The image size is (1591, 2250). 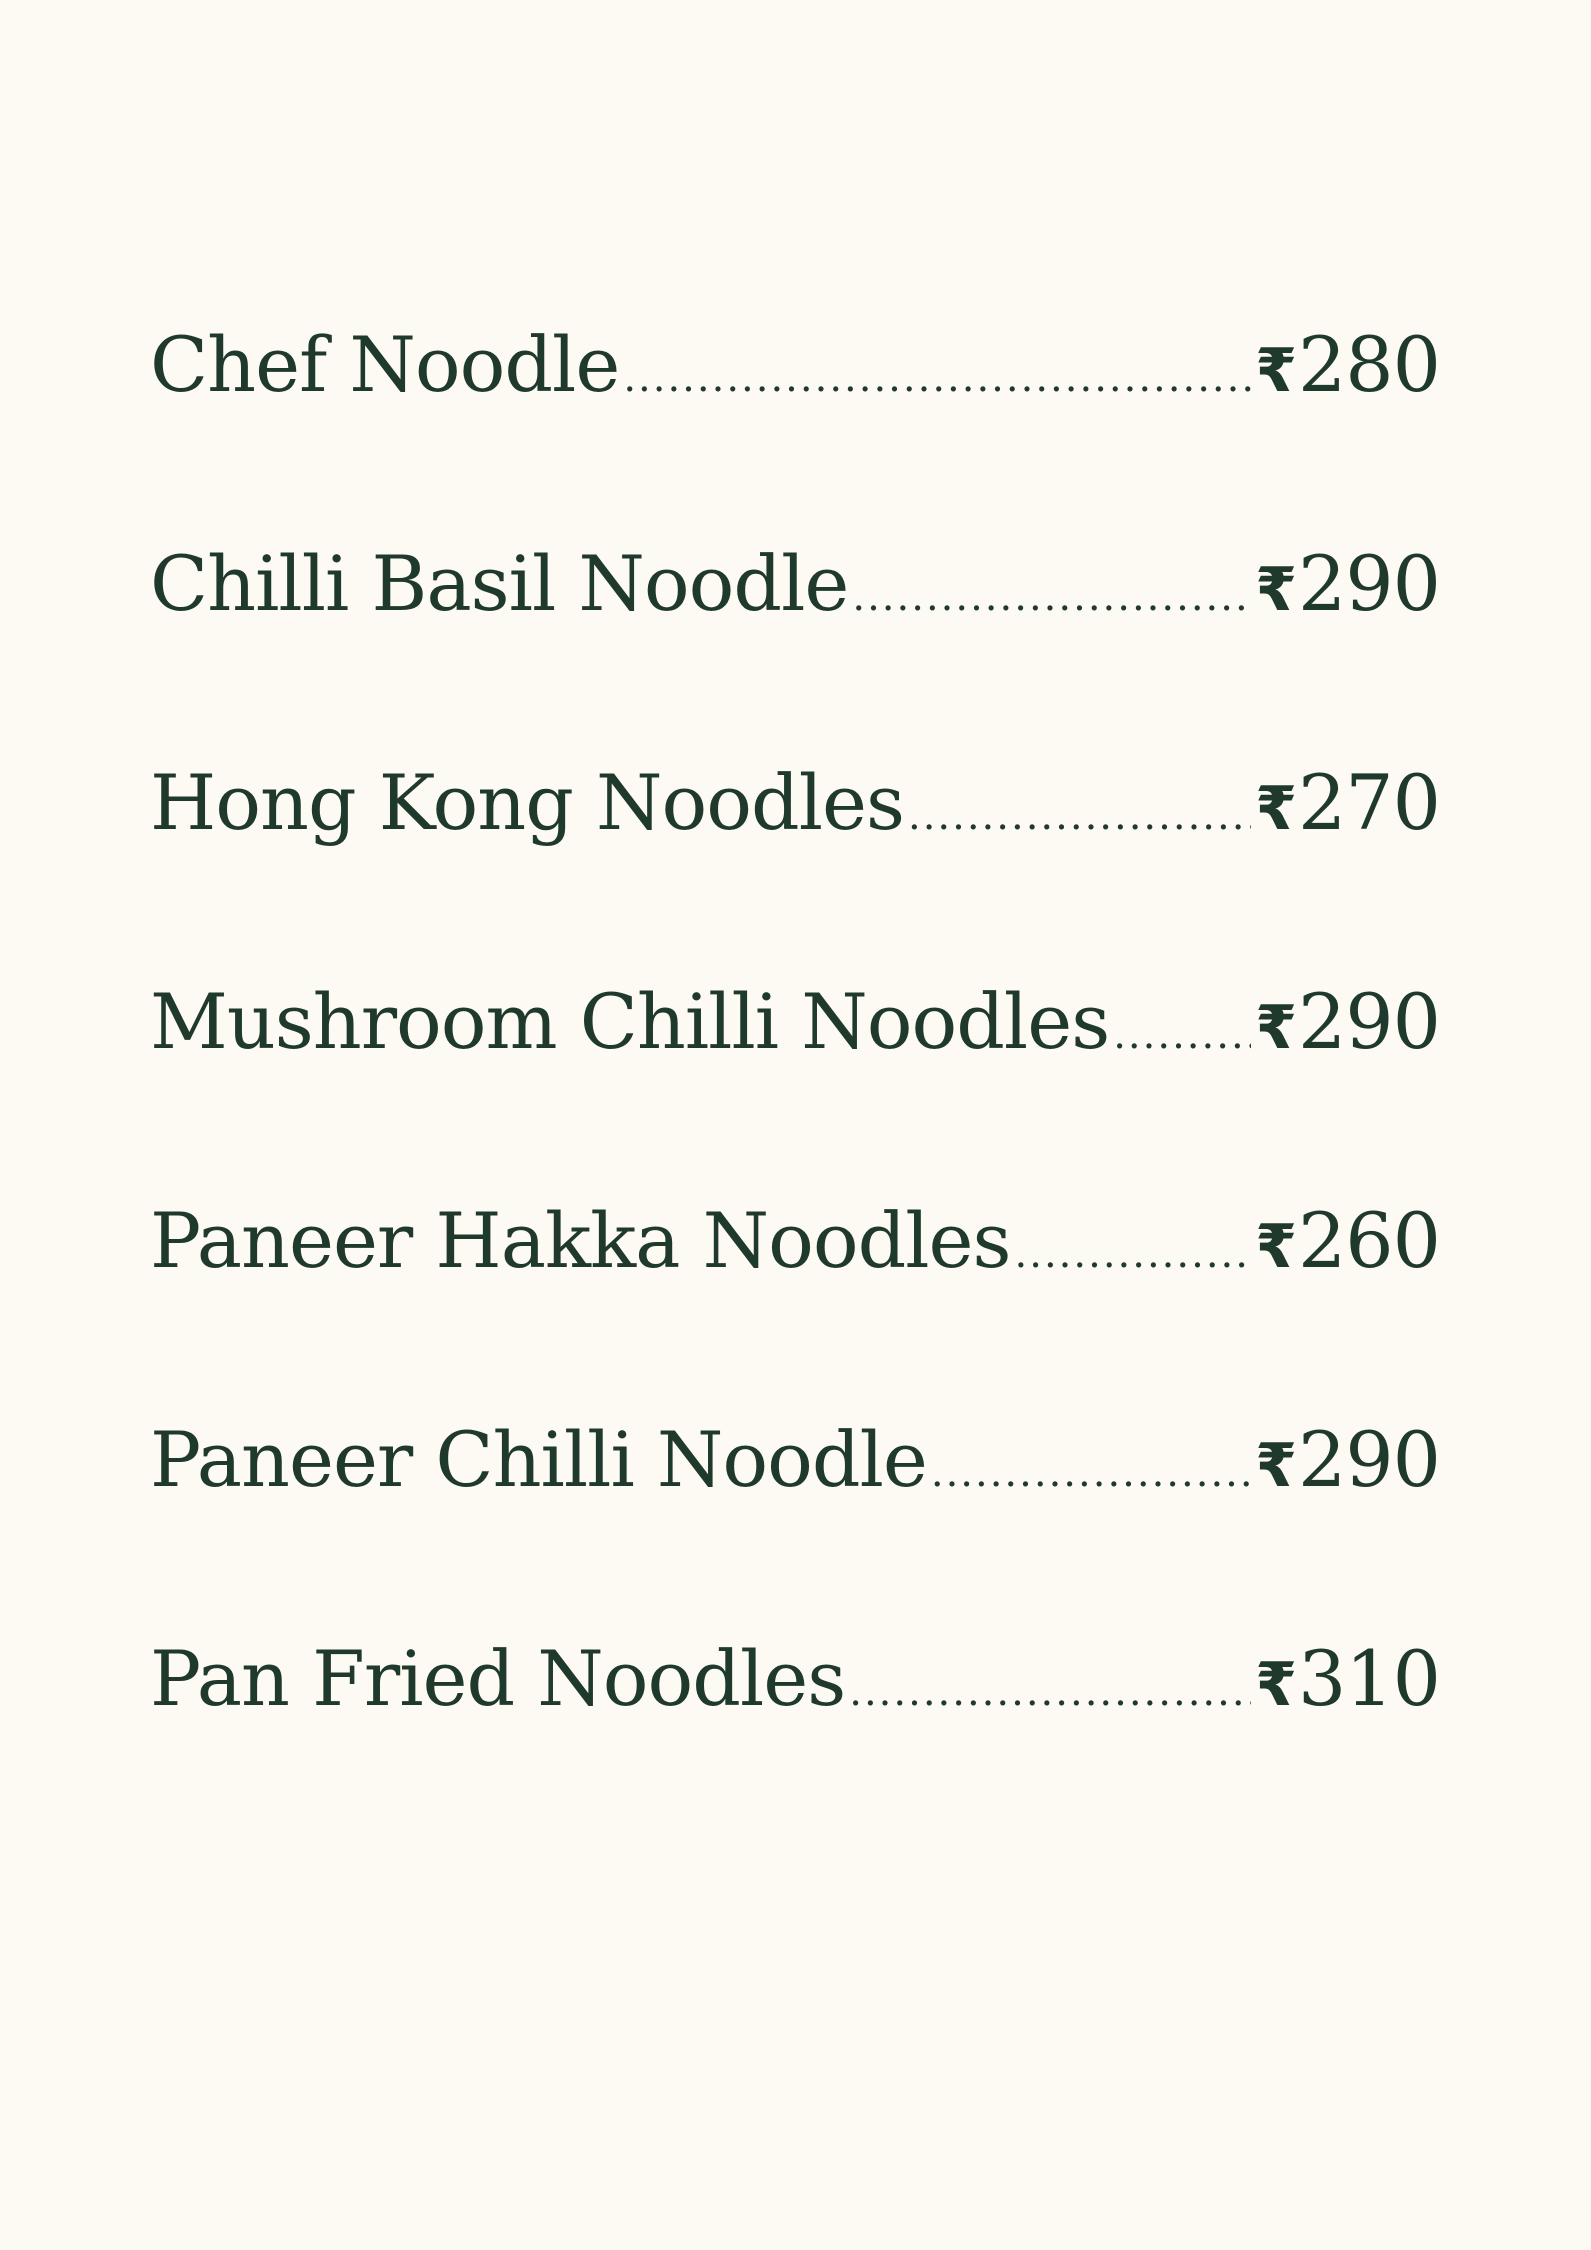 What do you see at coordinates (1369, 1240) in the screenshot?
I see `price-value: 260` at bounding box center [1369, 1240].